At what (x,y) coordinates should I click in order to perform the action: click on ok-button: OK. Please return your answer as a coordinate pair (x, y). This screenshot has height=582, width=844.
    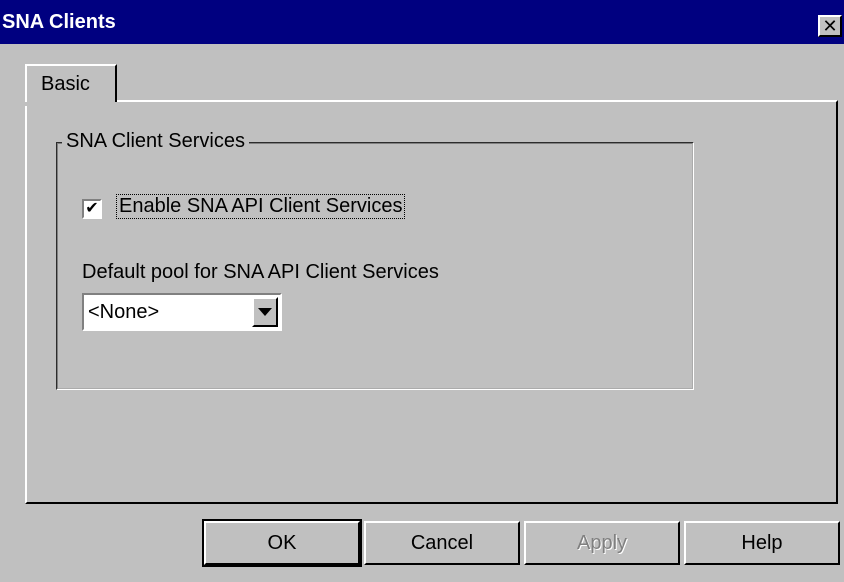
    Looking at the image, I should click on (282, 543).